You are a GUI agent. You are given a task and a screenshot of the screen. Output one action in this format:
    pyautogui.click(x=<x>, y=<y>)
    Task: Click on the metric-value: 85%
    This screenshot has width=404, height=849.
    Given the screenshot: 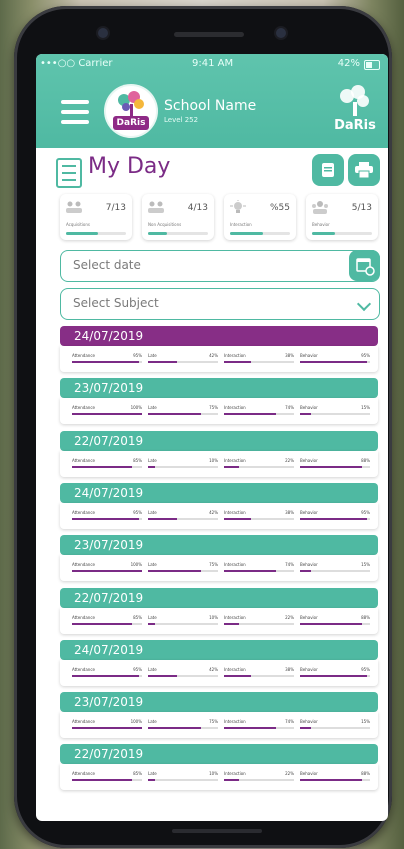 What is the action you would take?
    pyautogui.click(x=137, y=460)
    